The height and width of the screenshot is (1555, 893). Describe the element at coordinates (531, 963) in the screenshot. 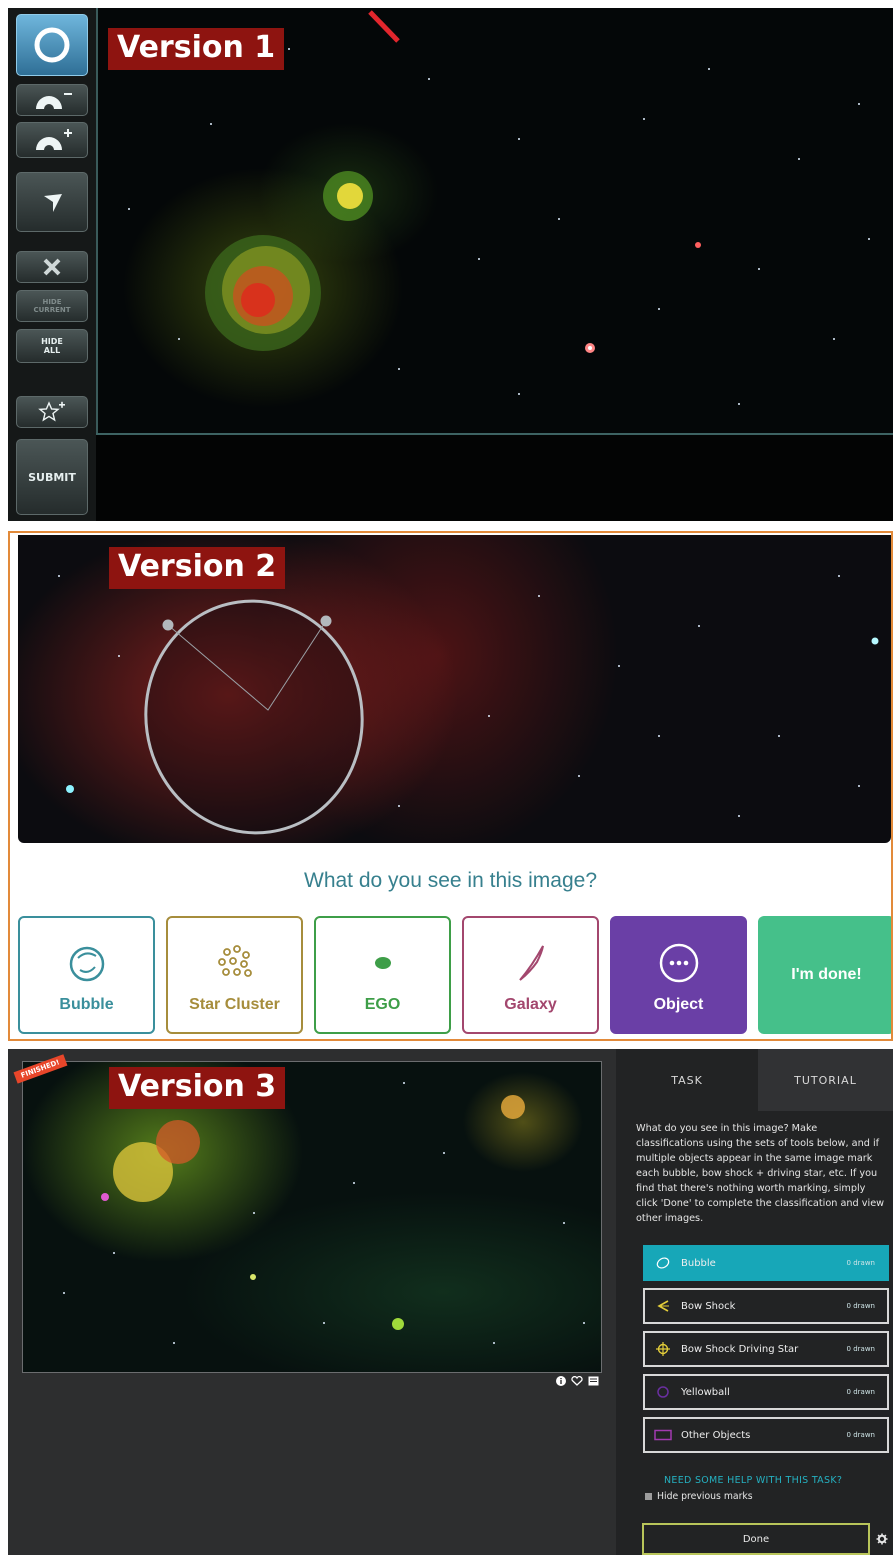

I see `galaxy-icon` at that location.